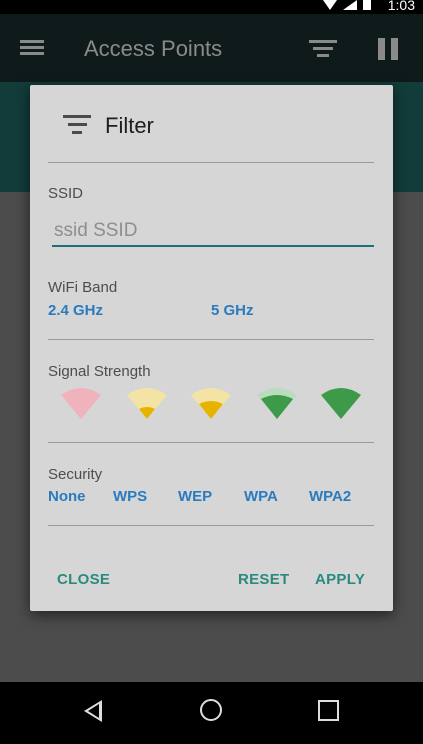 The image size is (423, 744). Describe the element at coordinates (67, 496) in the screenshot. I see `security-option-none: None` at that location.